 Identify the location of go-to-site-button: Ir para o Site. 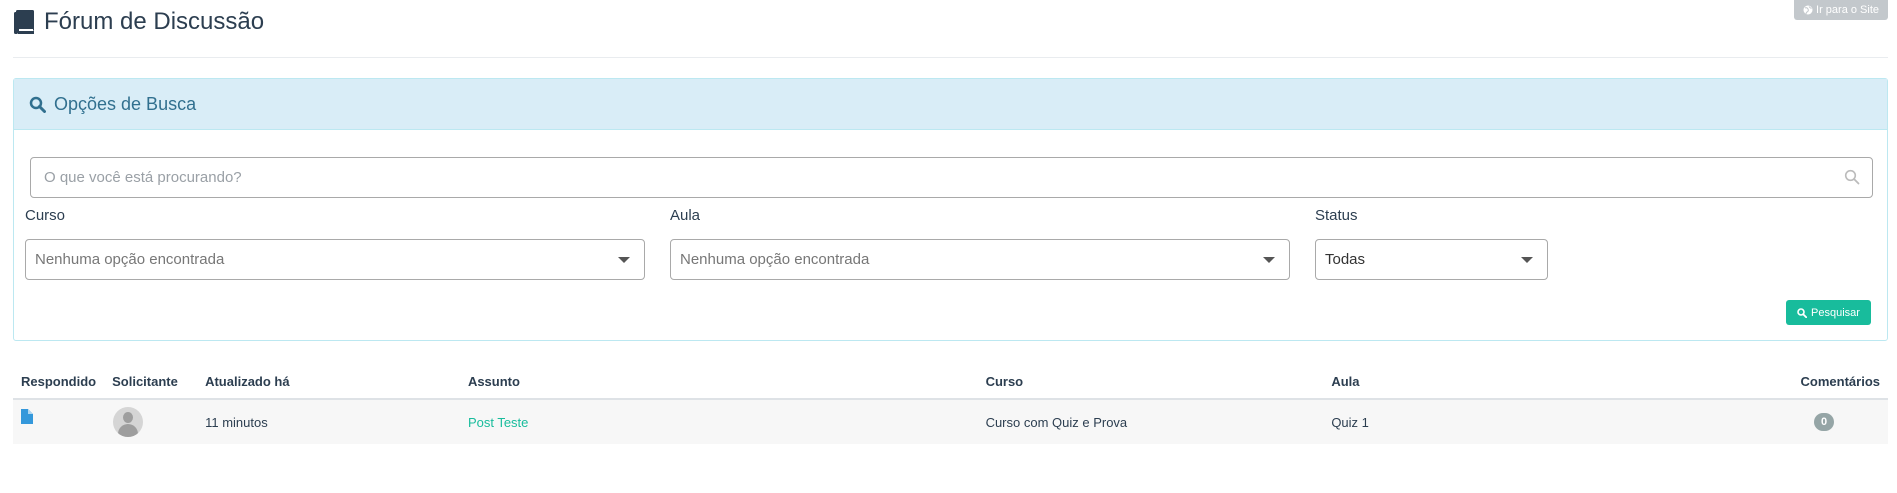
(1841, 10).